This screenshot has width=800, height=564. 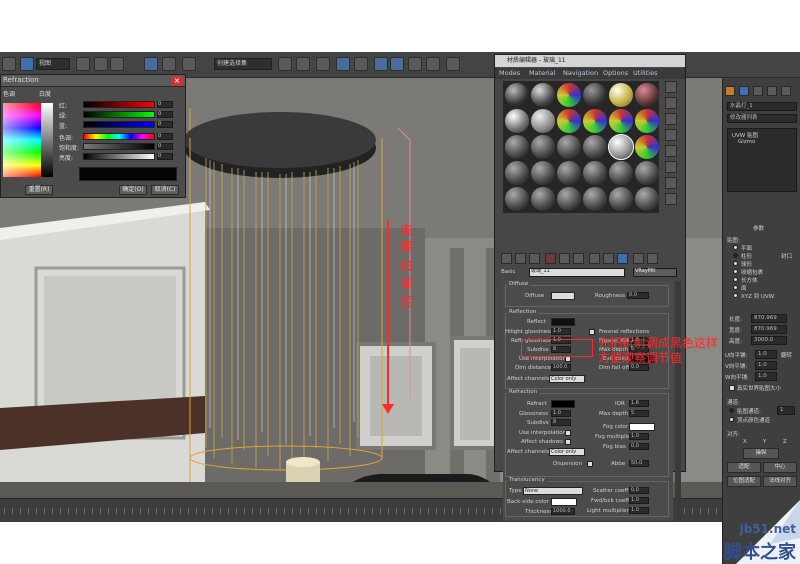 I want to click on select-object-icon, so click(x=83, y=64).